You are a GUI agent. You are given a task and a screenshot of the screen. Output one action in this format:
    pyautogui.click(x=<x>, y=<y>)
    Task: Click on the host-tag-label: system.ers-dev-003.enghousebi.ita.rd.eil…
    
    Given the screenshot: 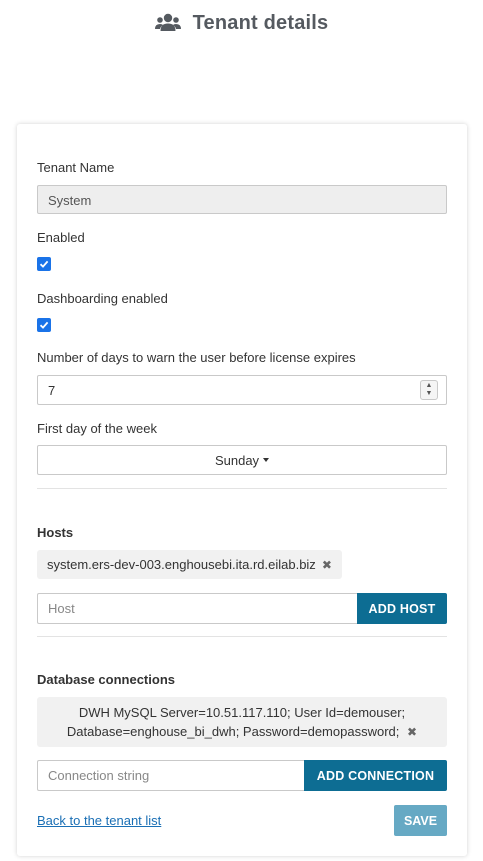 What is the action you would take?
    pyautogui.click(x=181, y=564)
    